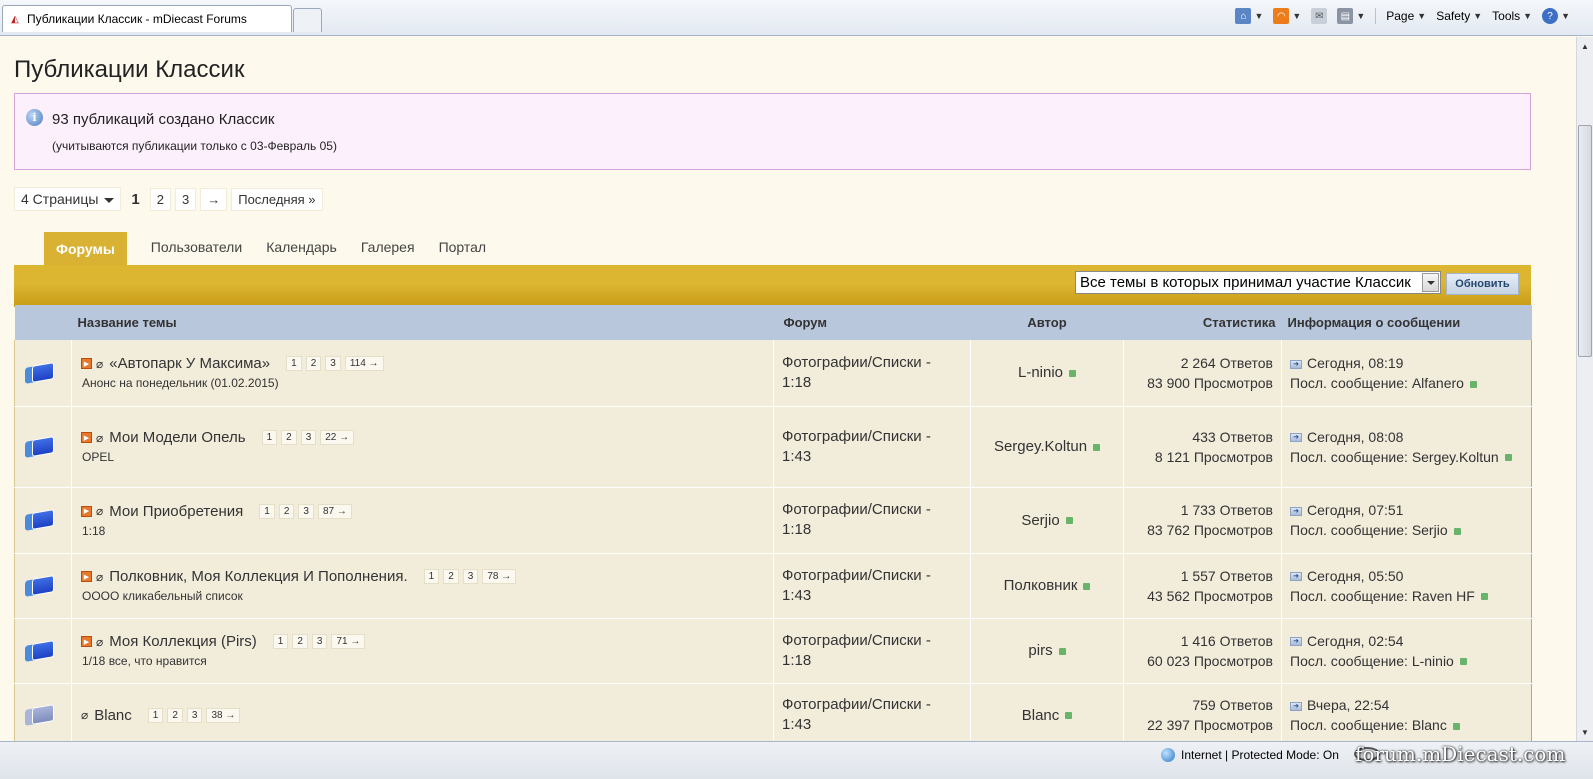 Image resolution: width=1593 pixels, height=779 pixels. I want to click on tools-menu: Tools ▼, so click(1512, 16).